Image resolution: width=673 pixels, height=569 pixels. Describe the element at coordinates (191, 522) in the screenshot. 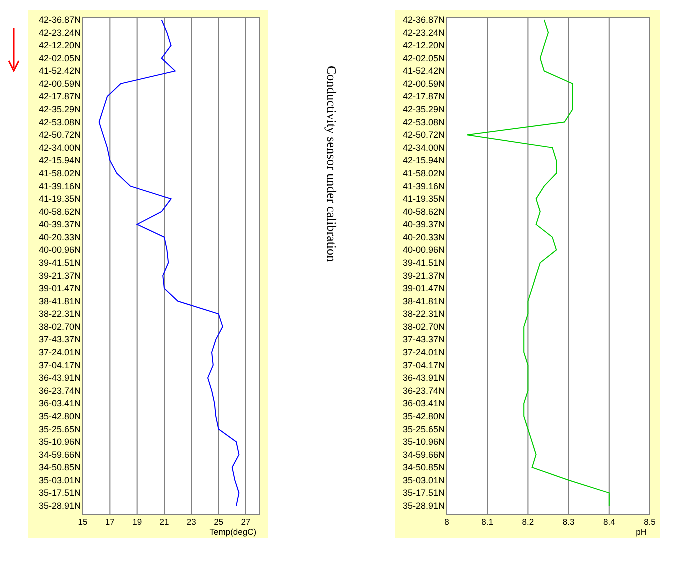

I see `tick-label: 23` at that location.